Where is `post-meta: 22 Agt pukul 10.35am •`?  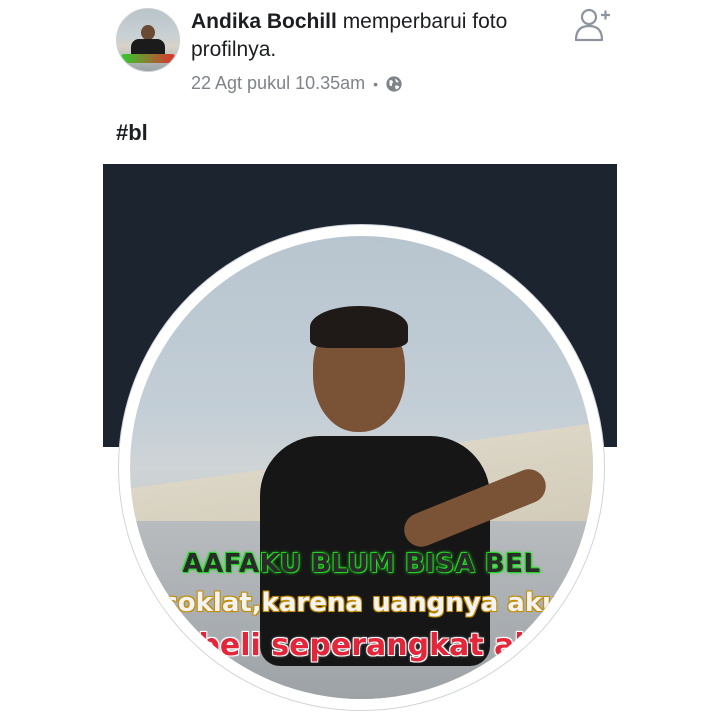 post-meta: 22 Agt pukul 10.35am • is located at coordinates (297, 83).